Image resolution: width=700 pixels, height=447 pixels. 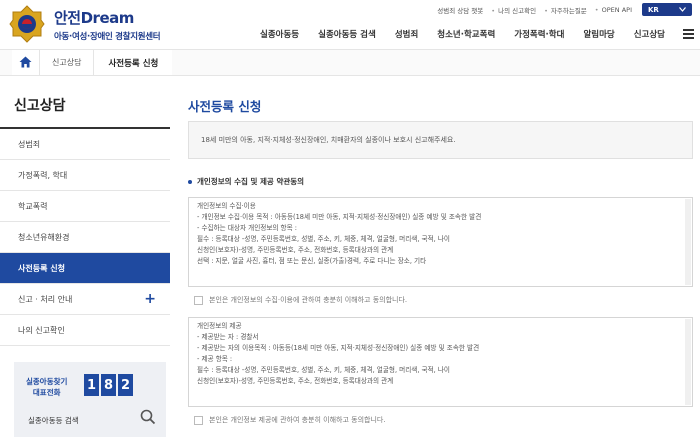 I want to click on sidebar-item-label: 사전등록 신청, so click(x=41, y=268).